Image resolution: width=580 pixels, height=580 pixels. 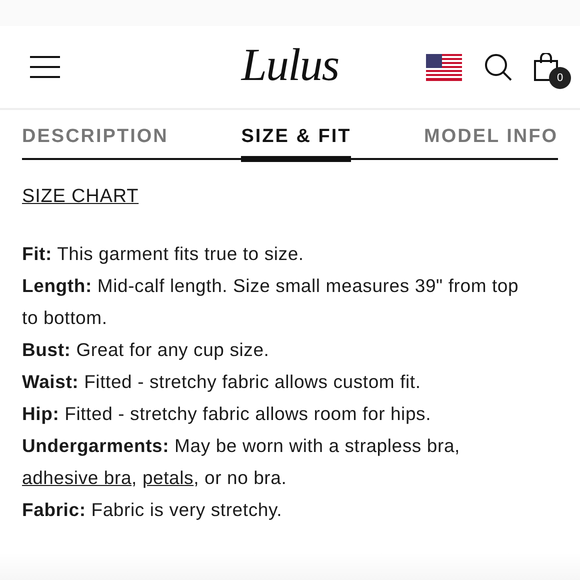 I want to click on text-link: petals, so click(x=168, y=477).